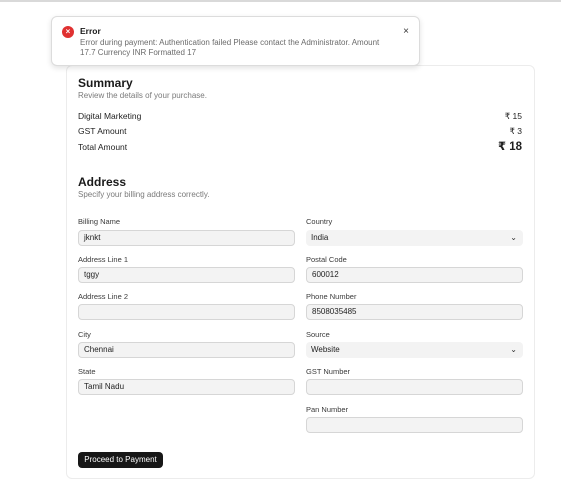  Describe the element at coordinates (513, 116) in the screenshot. I see `summary-row-value: ₹ 15` at that location.